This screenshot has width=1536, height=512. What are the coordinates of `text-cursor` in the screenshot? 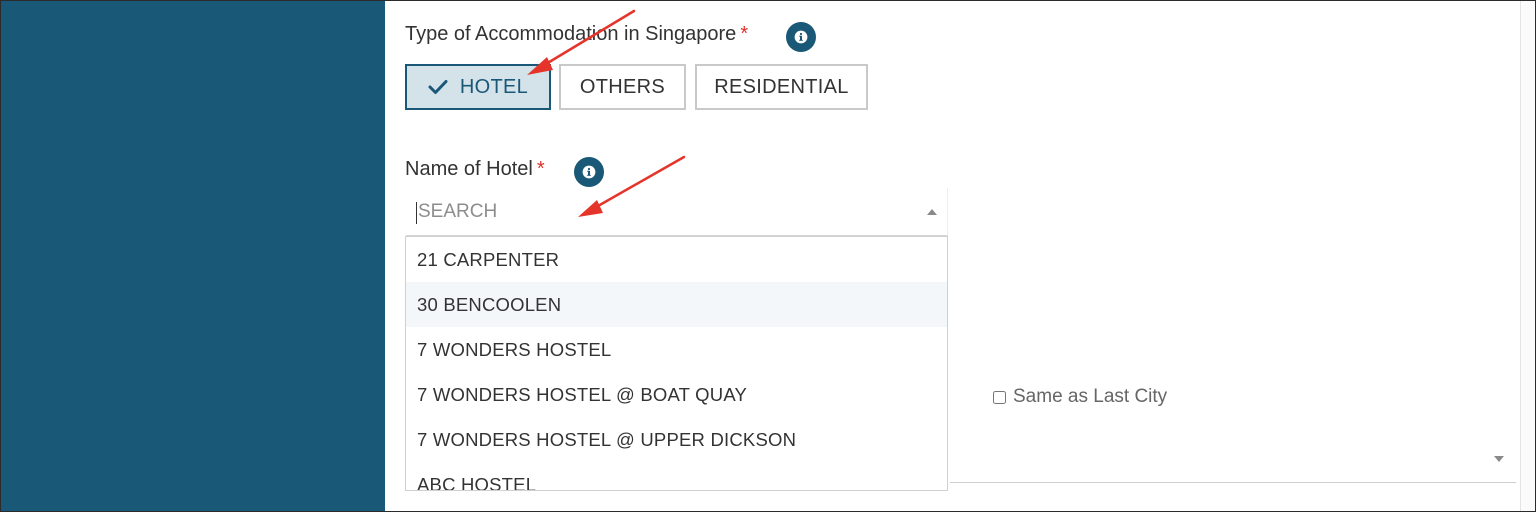 It's located at (416, 213).